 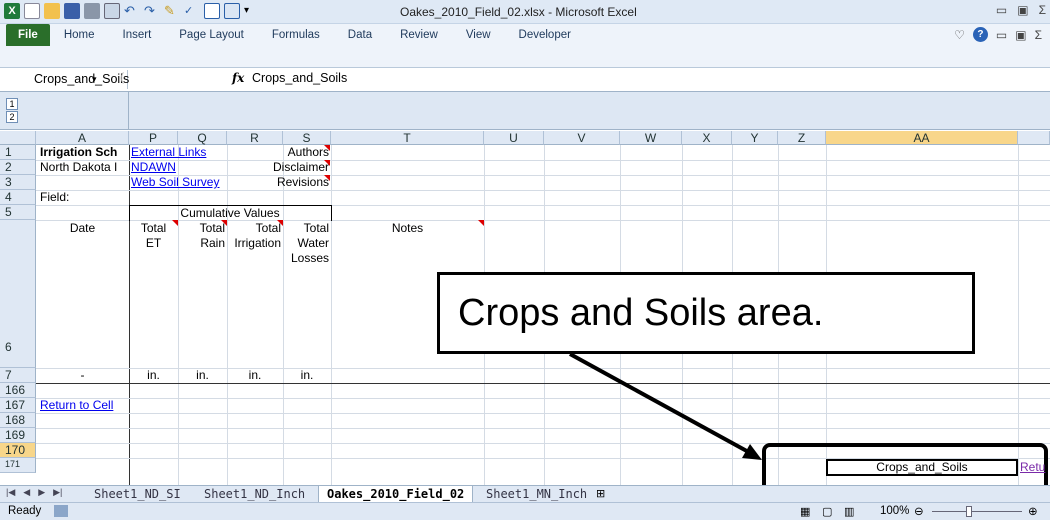 What do you see at coordinates (849, 511) in the screenshot?
I see `page-break-view-icon: ▥` at bounding box center [849, 511].